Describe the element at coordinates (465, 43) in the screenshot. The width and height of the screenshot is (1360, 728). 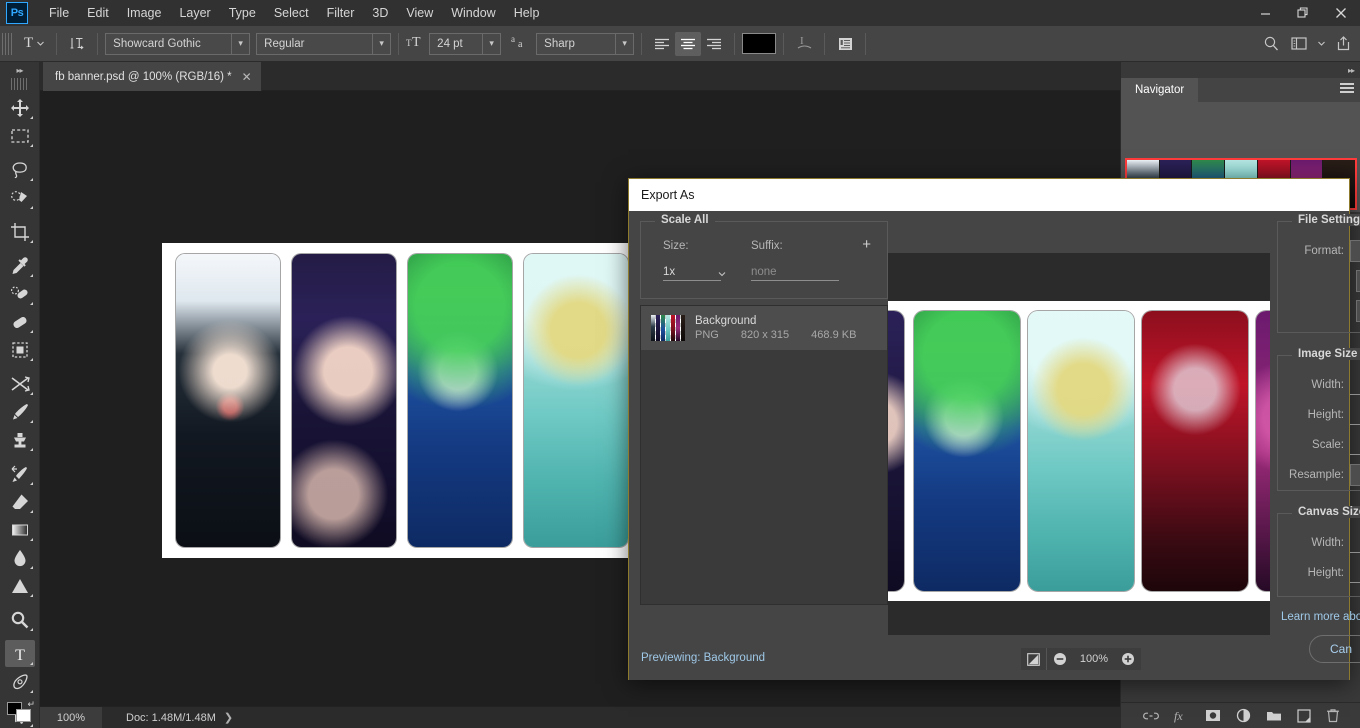
I see `font-size-select: 24 pt ▾` at that location.